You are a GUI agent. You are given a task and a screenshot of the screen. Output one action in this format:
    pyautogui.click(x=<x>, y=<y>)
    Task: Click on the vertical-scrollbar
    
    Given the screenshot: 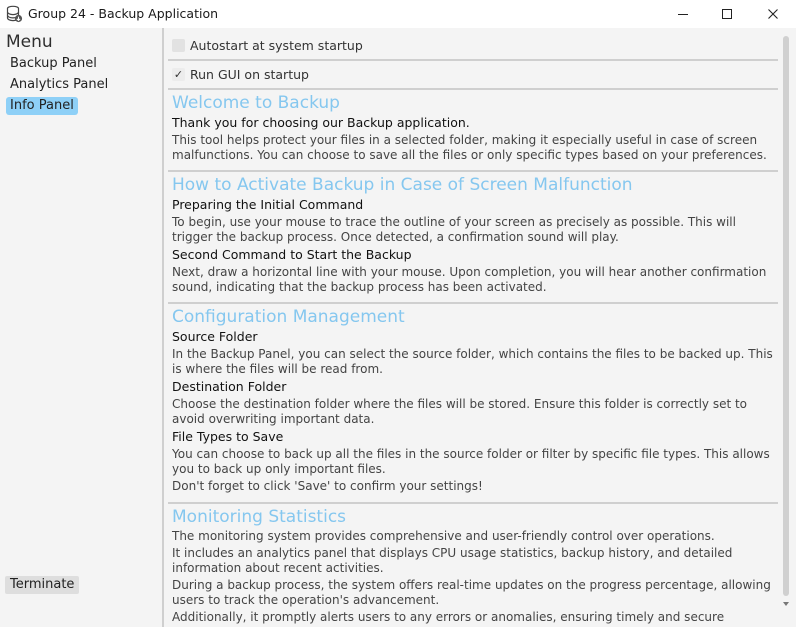 What is the action you would take?
    pyautogui.click(x=786, y=321)
    